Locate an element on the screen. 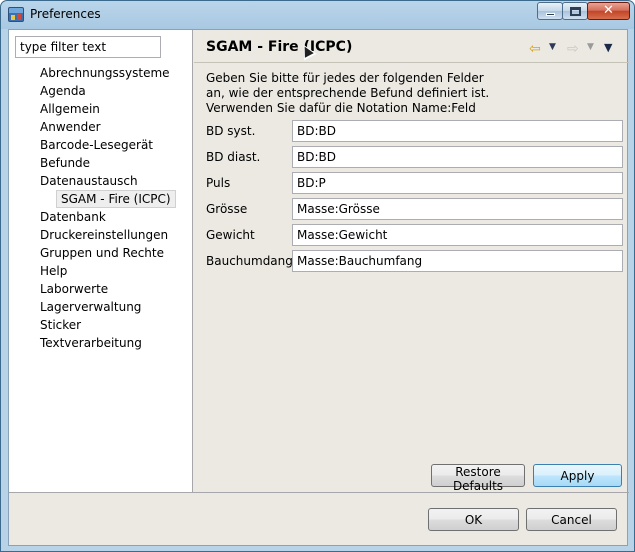  tree-item-gruppen-und-rechte: Gruppen und Rechte is located at coordinates (102, 253).